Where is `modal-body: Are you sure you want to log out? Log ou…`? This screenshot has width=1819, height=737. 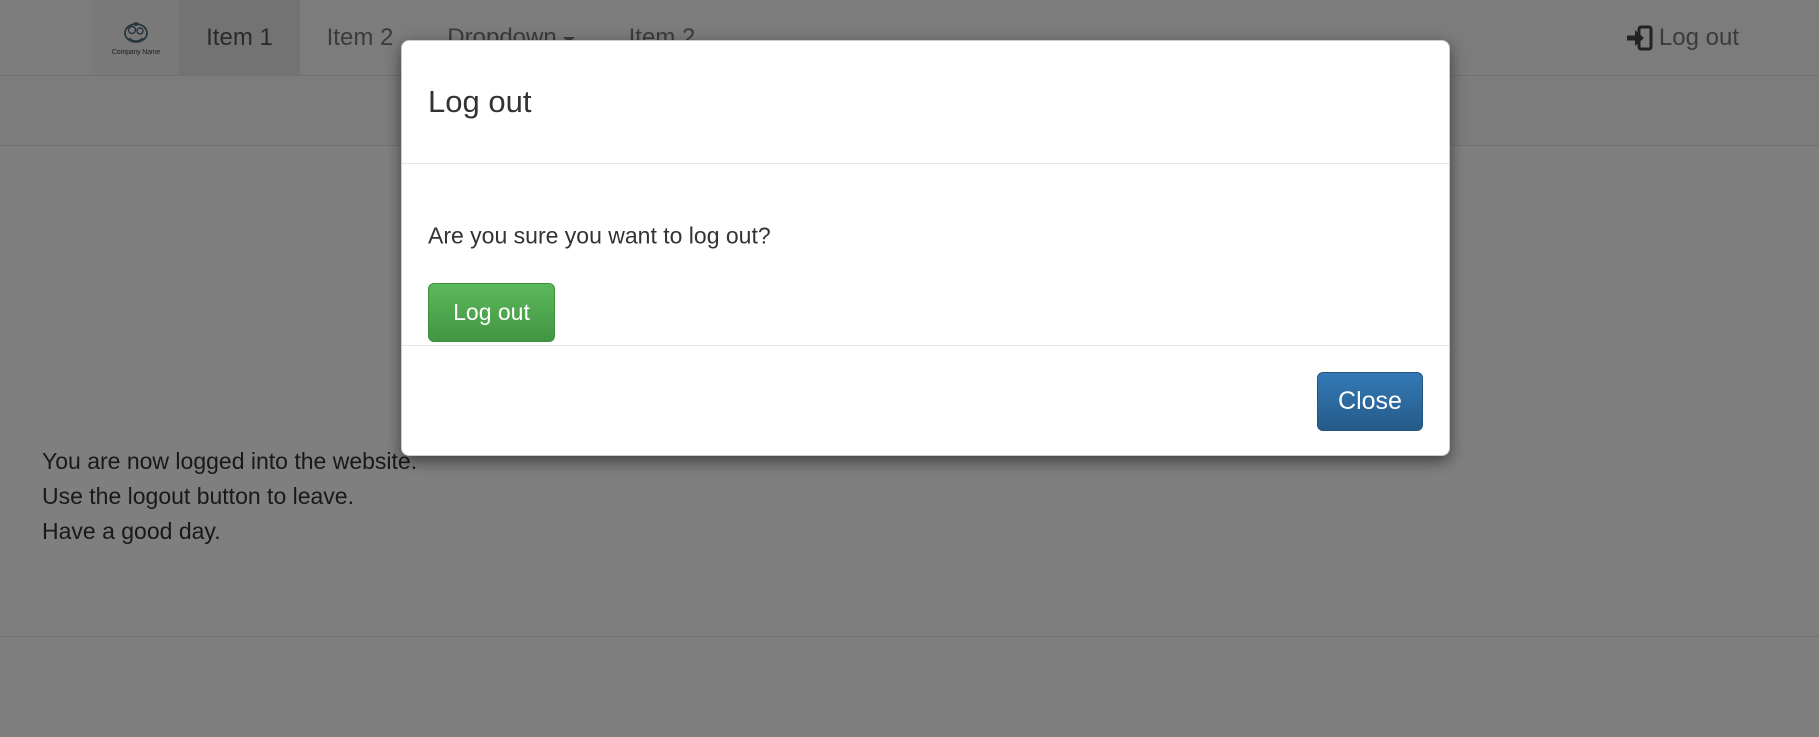 modal-body: Are you sure you want to log out? Log ou… is located at coordinates (925, 255).